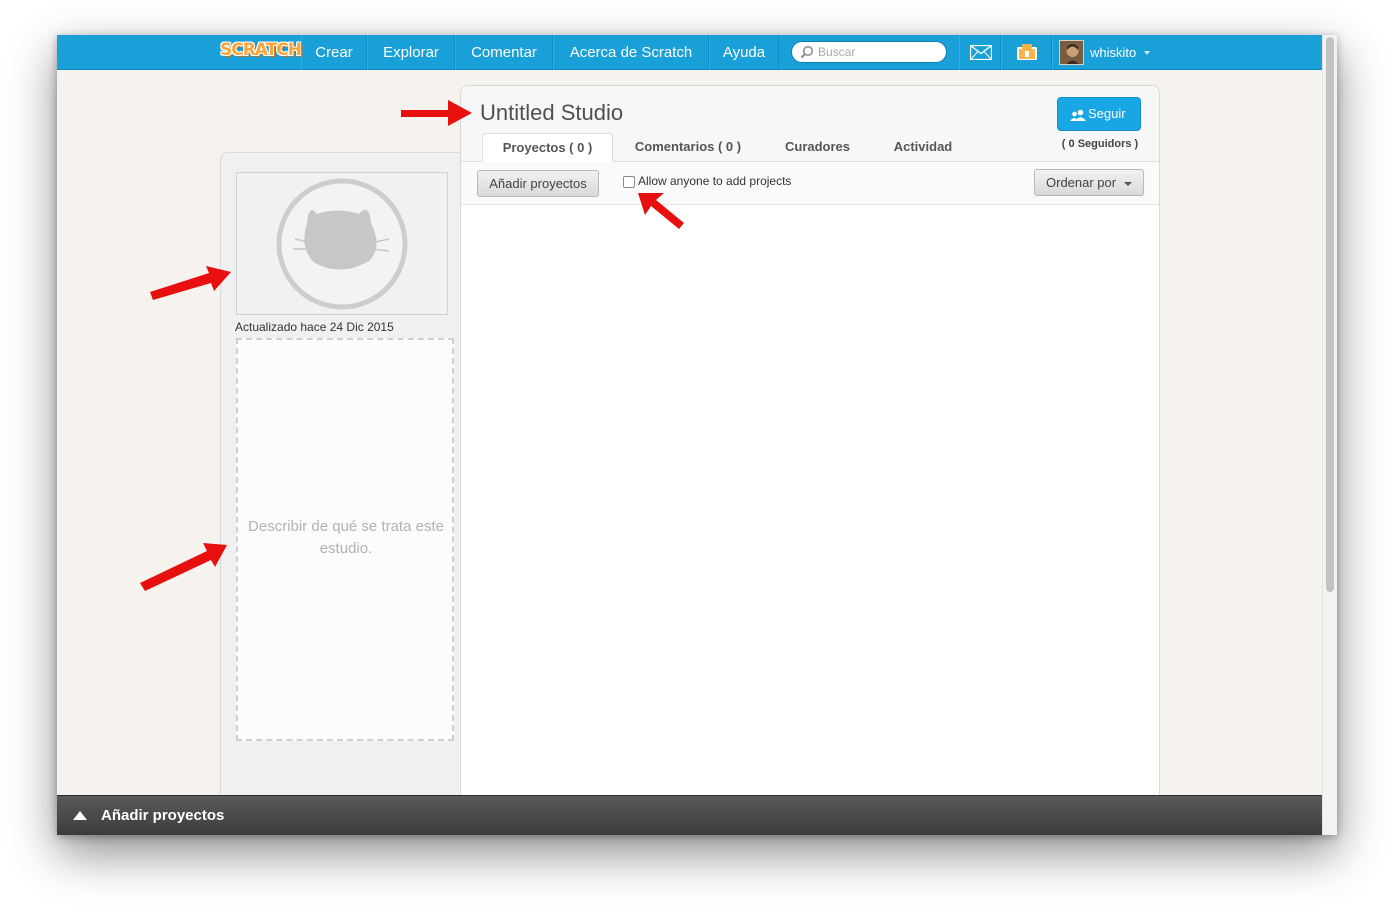 The image size is (1394, 914). Describe the element at coordinates (631, 52) in the screenshot. I see `nav-acerca-de-scratch: Acerca de Scratch` at that location.